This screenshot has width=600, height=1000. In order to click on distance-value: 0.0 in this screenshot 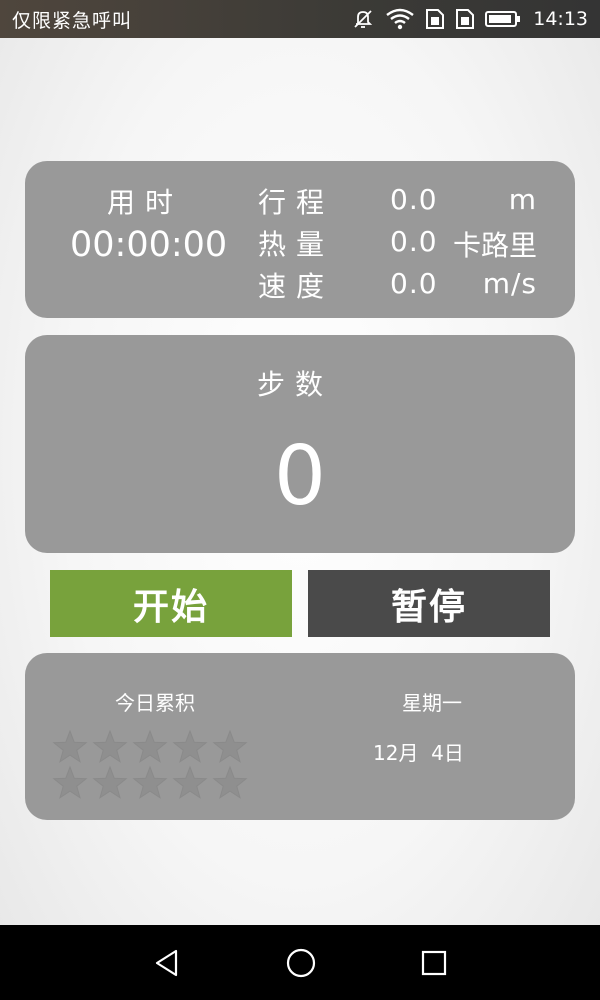, I will do `click(414, 199)`.